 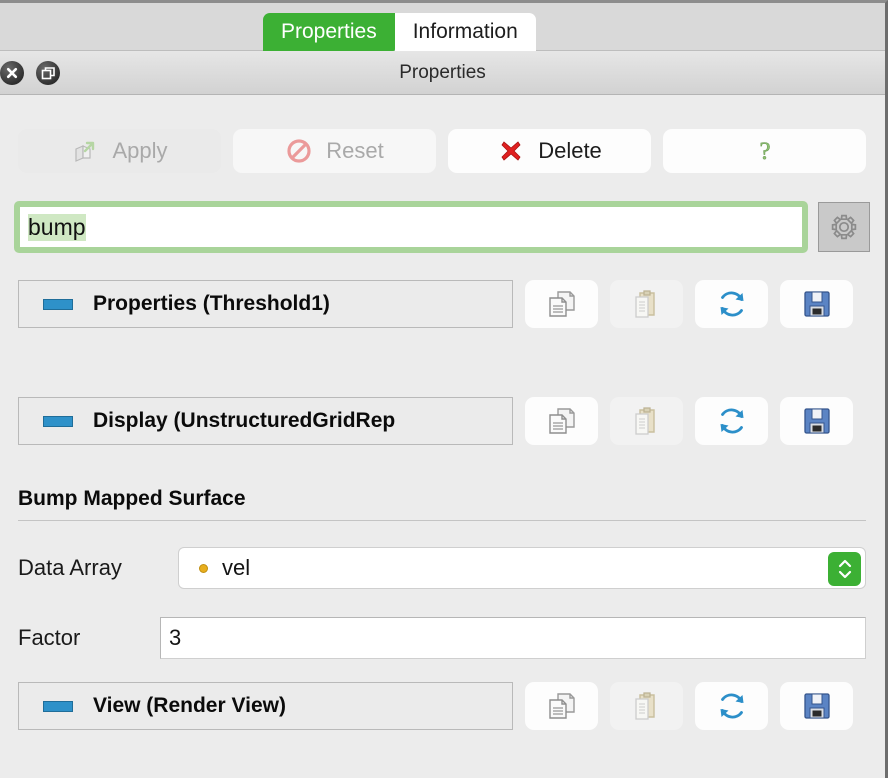 I want to click on help-button: ?, so click(x=764, y=151).